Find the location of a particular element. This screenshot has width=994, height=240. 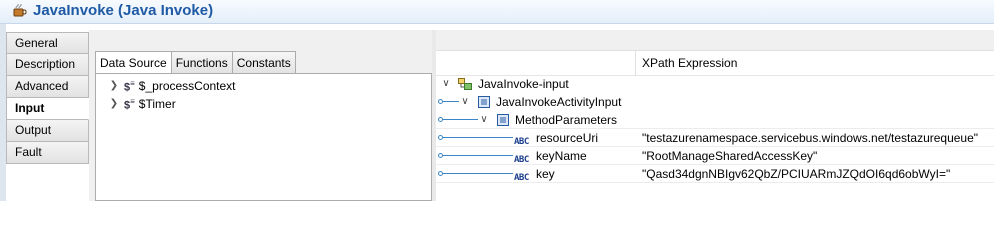

tree-item-label: $Timer is located at coordinates (157, 104).